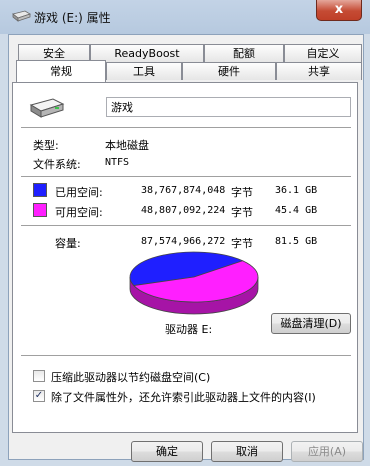 This screenshot has width=370, height=466. Describe the element at coordinates (296, 241) in the screenshot. I see `capacity-size: 81.5 GB` at that location.